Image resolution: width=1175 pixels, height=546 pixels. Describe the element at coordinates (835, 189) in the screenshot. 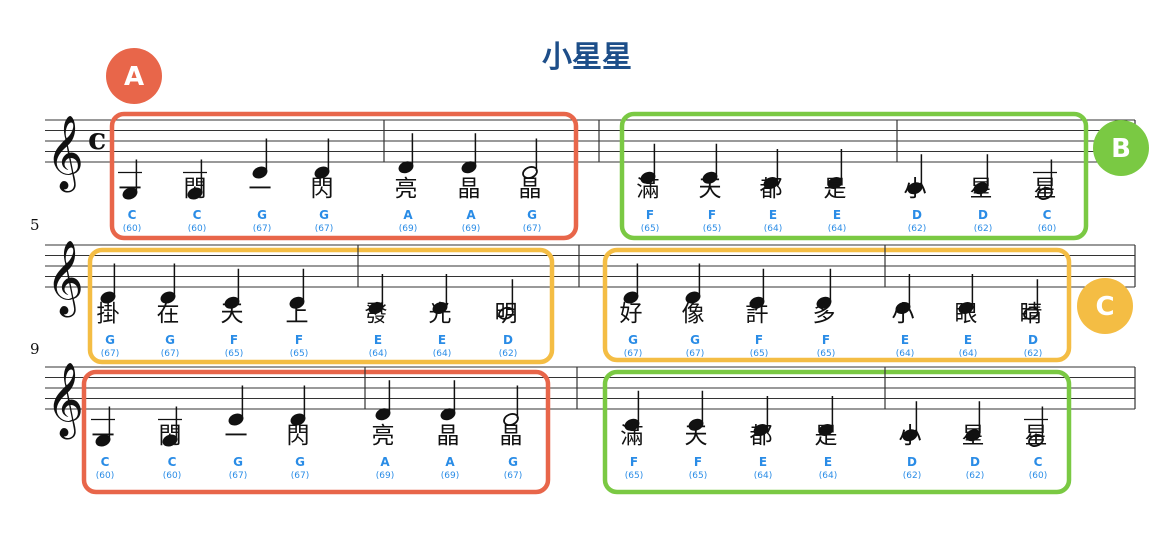

I see `lyric-syllable: 是` at that location.